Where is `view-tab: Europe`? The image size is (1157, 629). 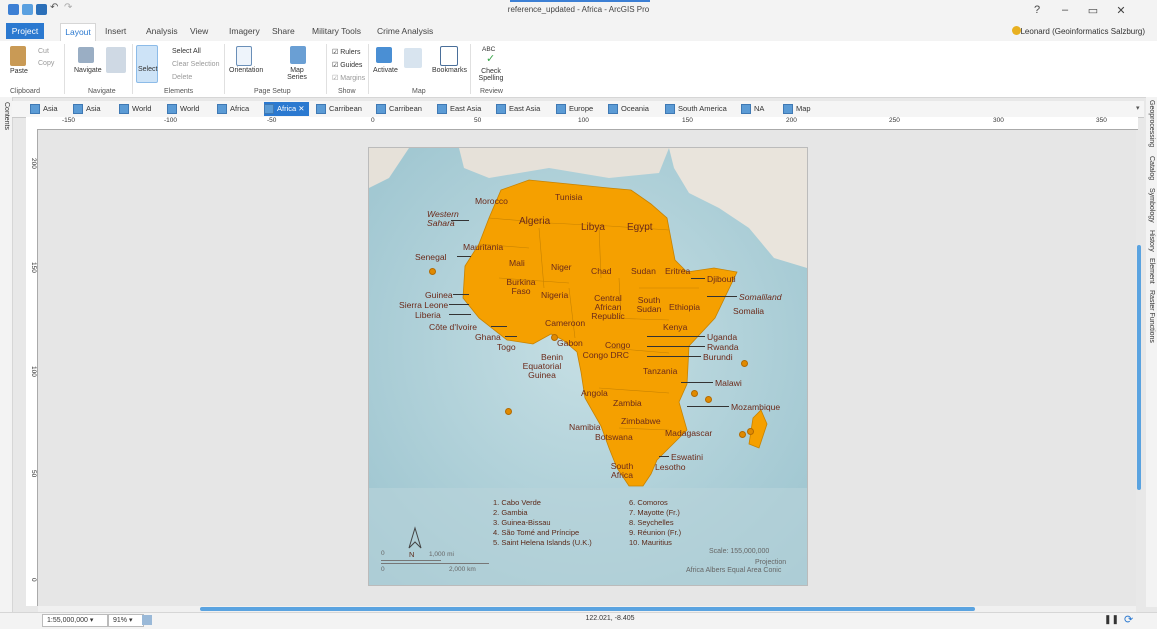
view-tab: Europe is located at coordinates (574, 109).